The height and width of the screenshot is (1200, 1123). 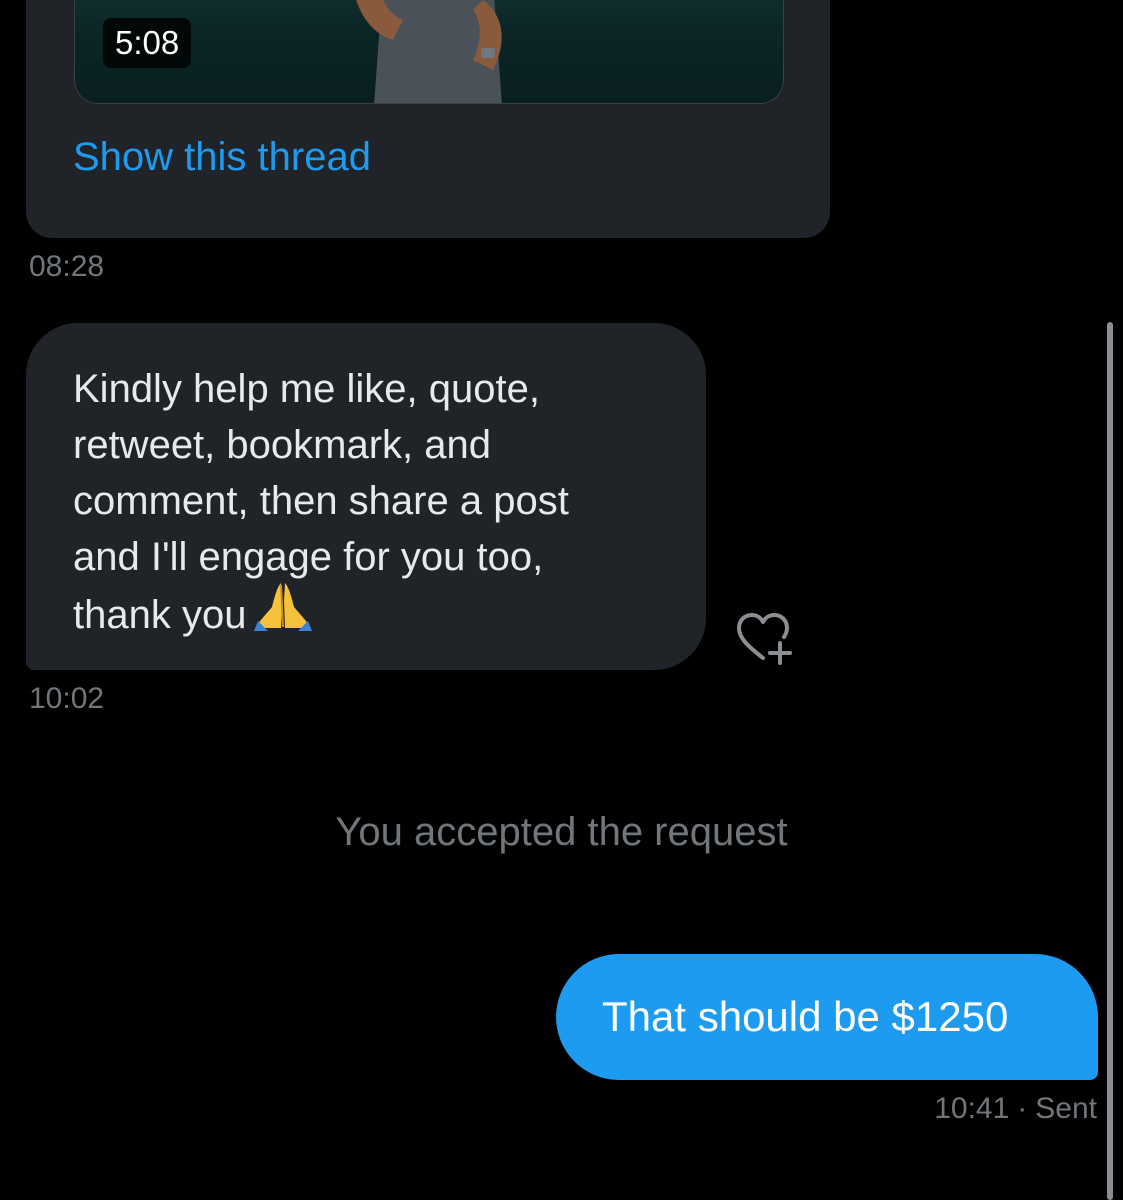 What do you see at coordinates (428, 119) in the screenshot?
I see `shared-post-card: 5:08 Show this thread` at bounding box center [428, 119].